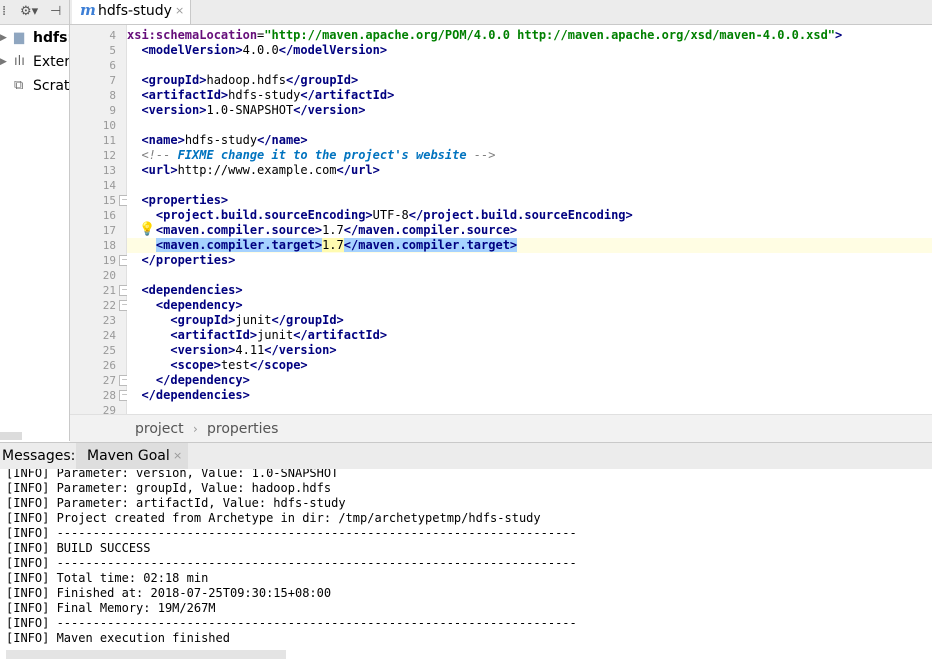  What do you see at coordinates (109, 125) in the screenshot?
I see `line-number: 10` at bounding box center [109, 125].